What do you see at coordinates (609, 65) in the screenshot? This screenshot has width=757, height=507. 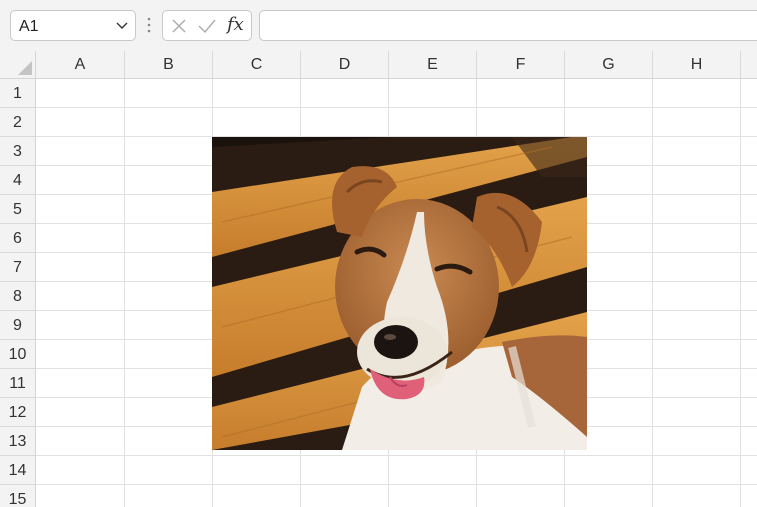 I see `column-header-g: G` at bounding box center [609, 65].